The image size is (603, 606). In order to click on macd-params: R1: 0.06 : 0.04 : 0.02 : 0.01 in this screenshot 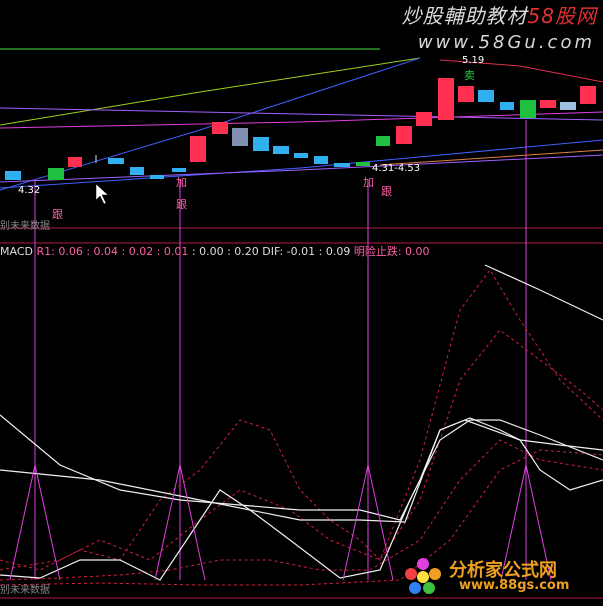, I will do `click(112, 251)`.